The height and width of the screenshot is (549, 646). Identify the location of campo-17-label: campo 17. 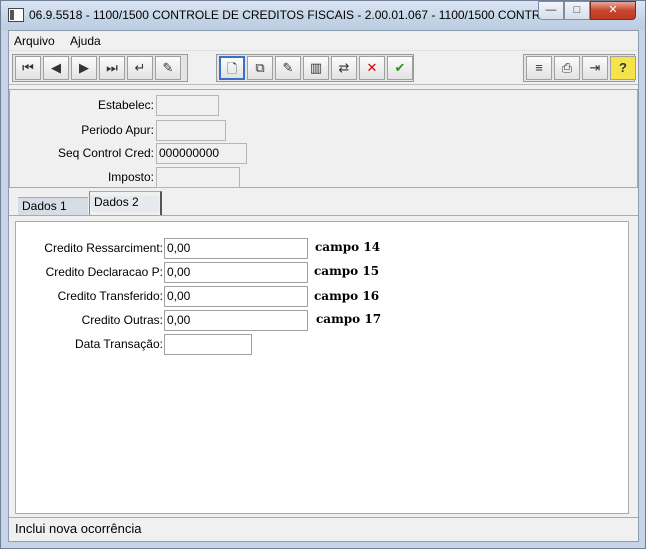
(349, 319).